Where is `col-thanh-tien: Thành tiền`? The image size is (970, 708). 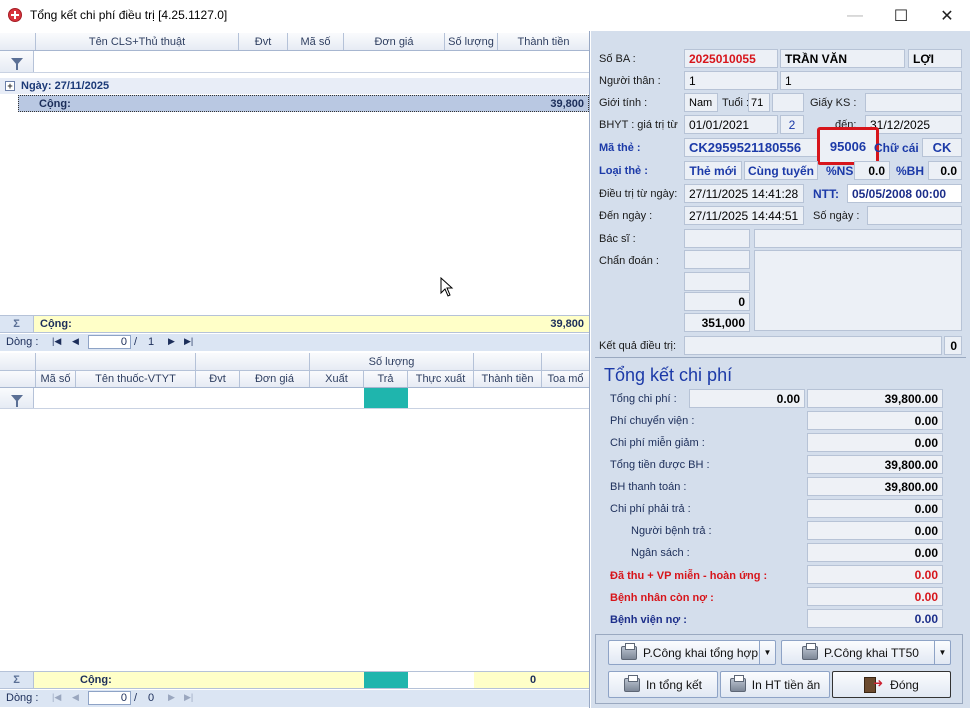 col-thanh-tien: Thành tiền is located at coordinates (543, 41).